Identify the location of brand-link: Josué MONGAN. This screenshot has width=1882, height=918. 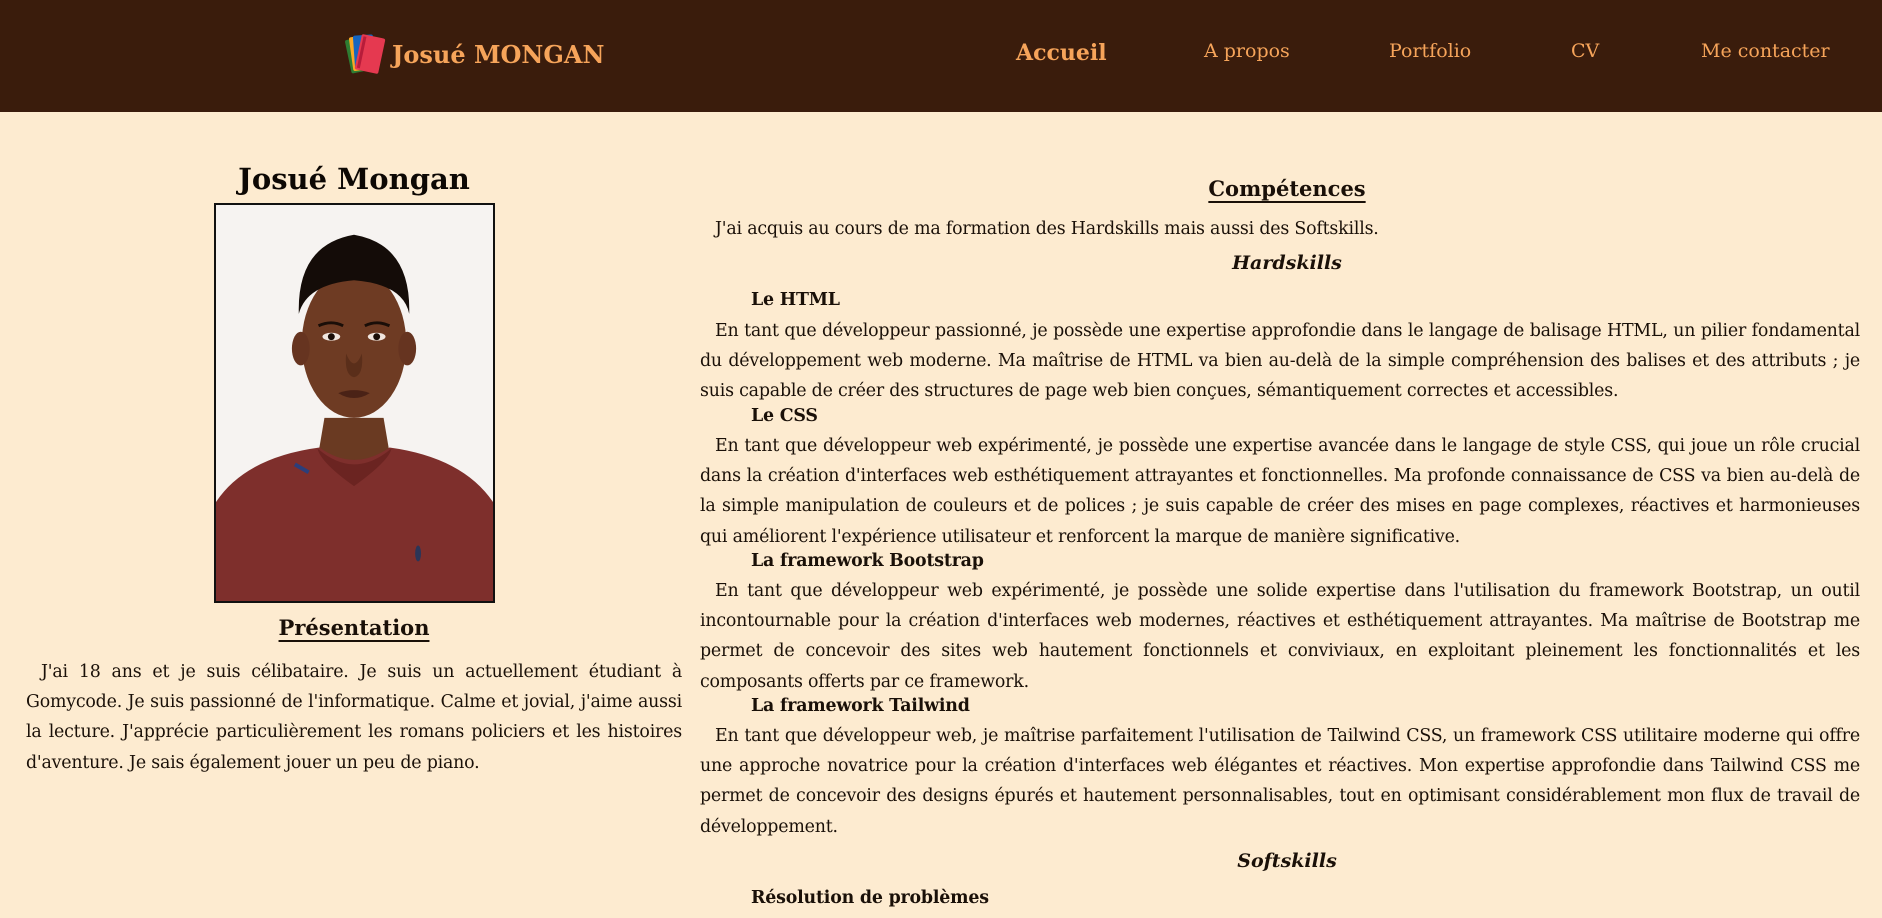
(473, 54).